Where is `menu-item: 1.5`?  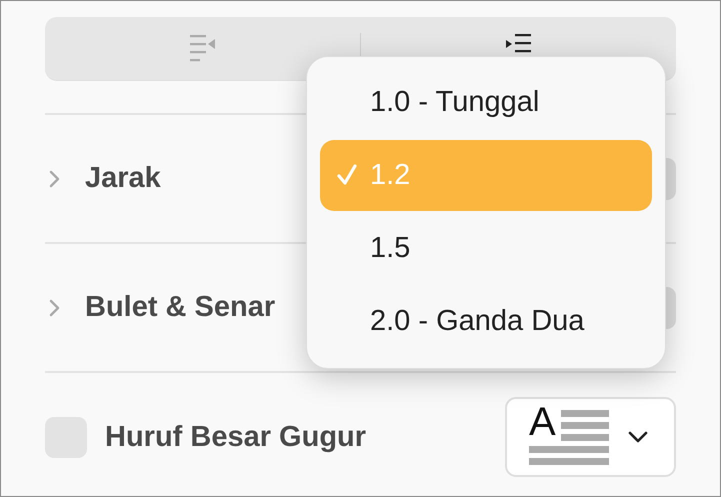 menu-item: 1.5 is located at coordinates (486, 248).